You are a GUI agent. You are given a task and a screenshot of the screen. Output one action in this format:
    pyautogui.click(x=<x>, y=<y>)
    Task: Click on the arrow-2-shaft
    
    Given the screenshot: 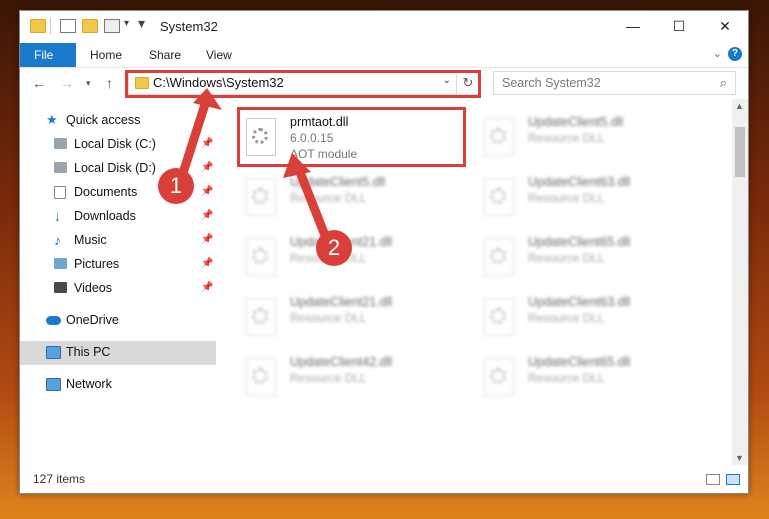 What is the action you would take?
    pyautogui.click(x=312, y=202)
    